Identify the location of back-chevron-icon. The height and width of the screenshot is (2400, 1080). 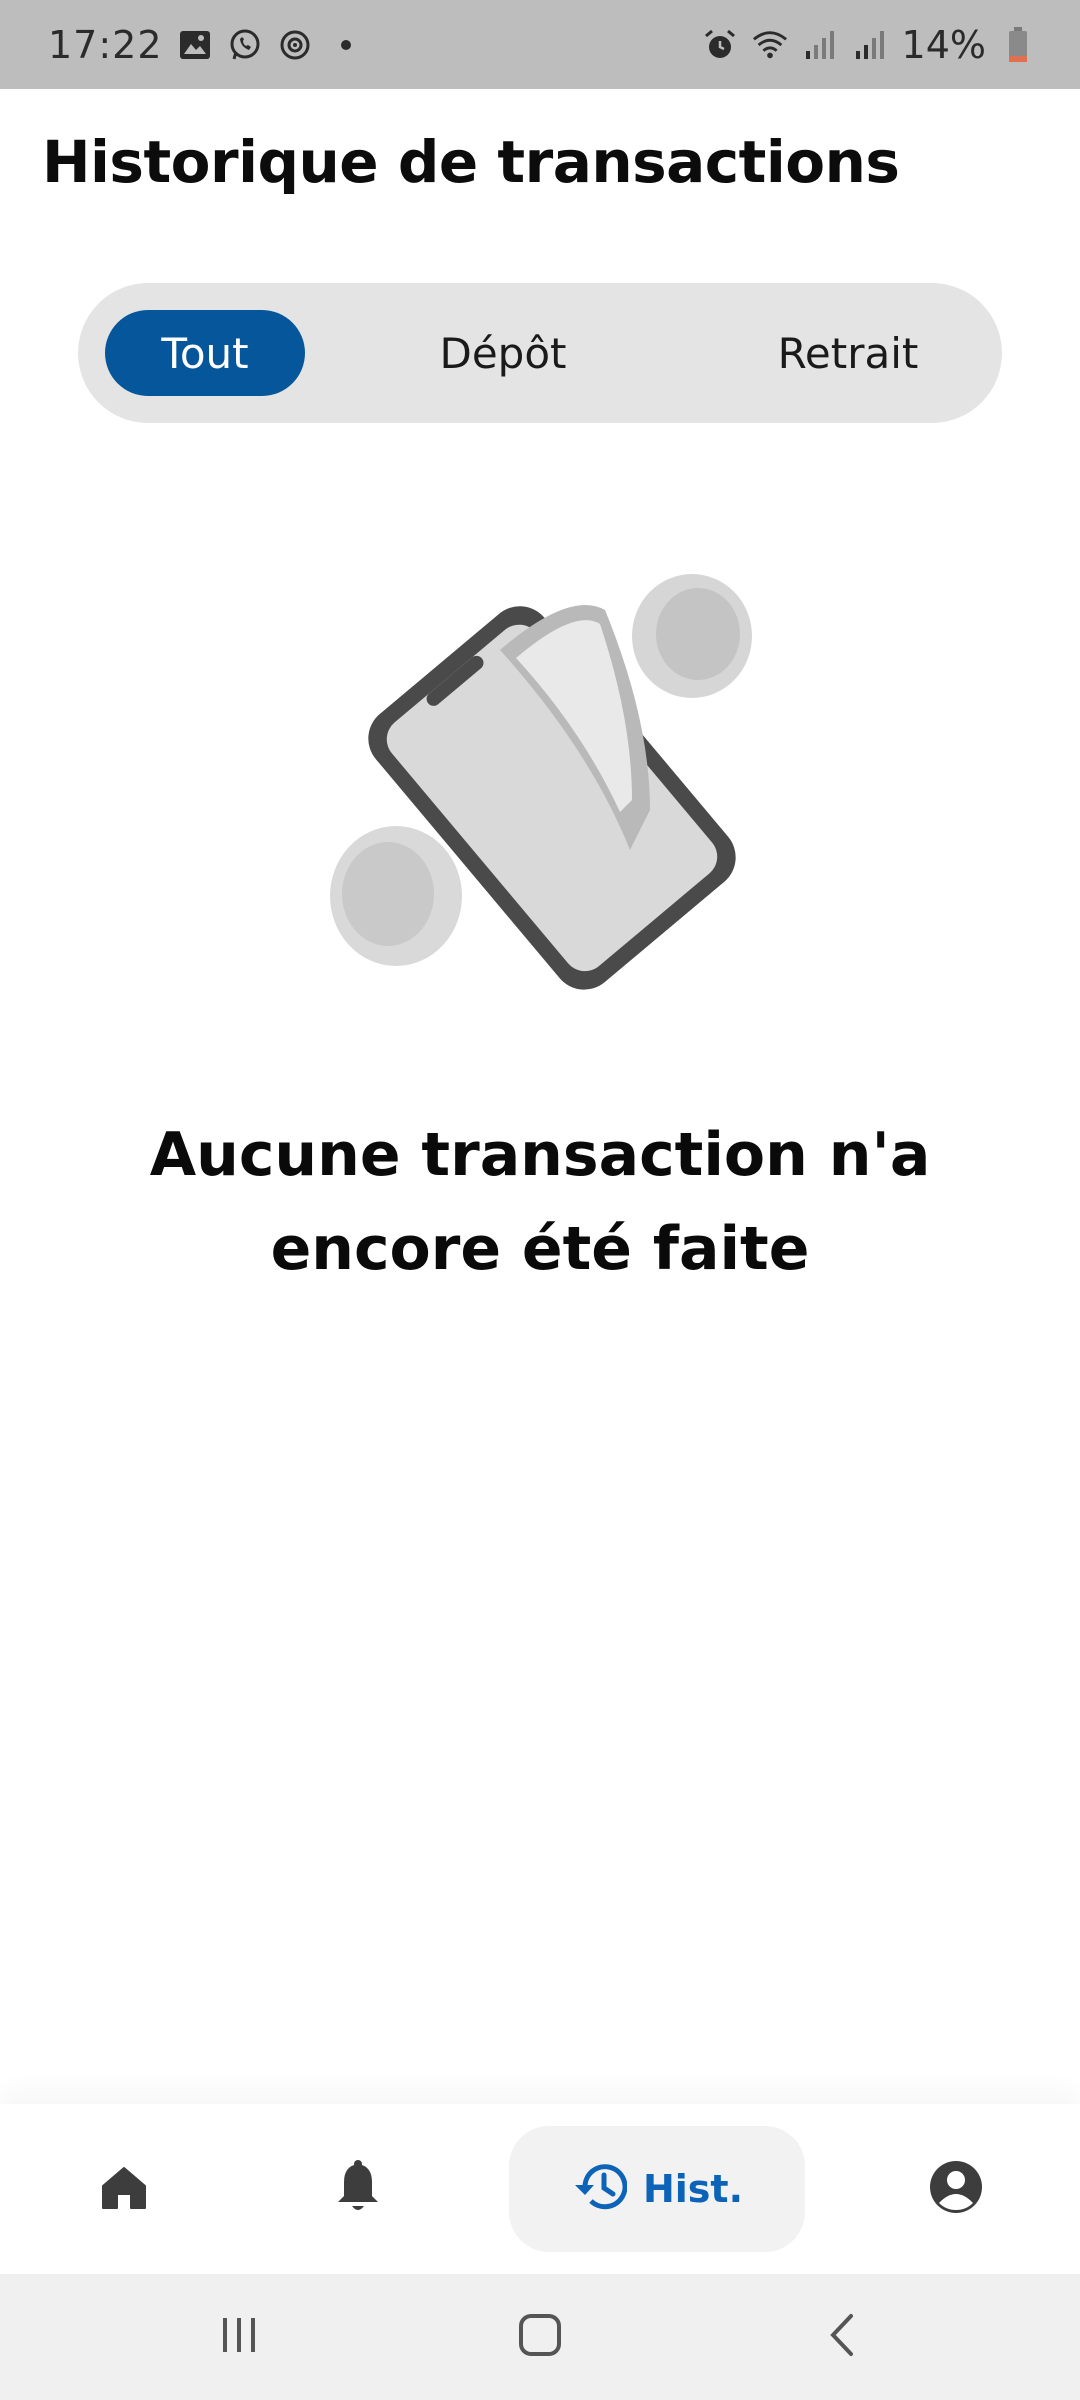
(842, 2337).